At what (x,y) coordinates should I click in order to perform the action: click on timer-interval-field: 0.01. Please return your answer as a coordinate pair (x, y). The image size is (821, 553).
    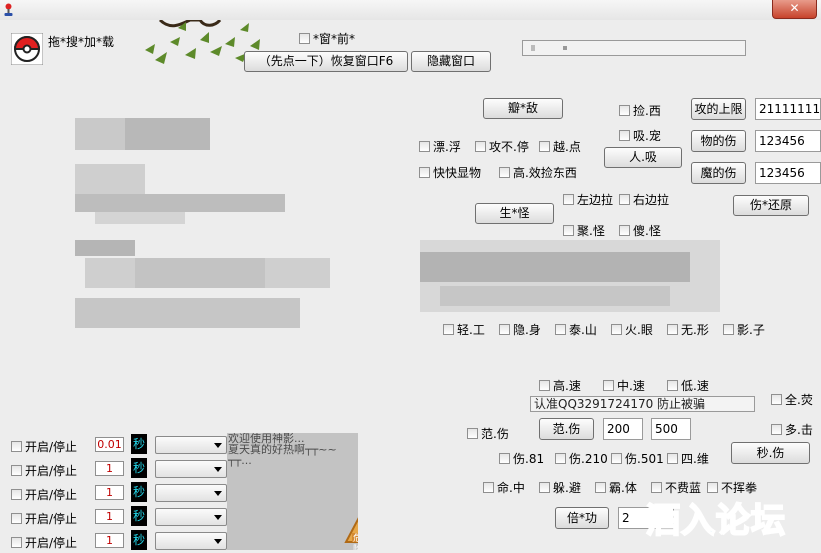
    Looking at the image, I should click on (109, 444).